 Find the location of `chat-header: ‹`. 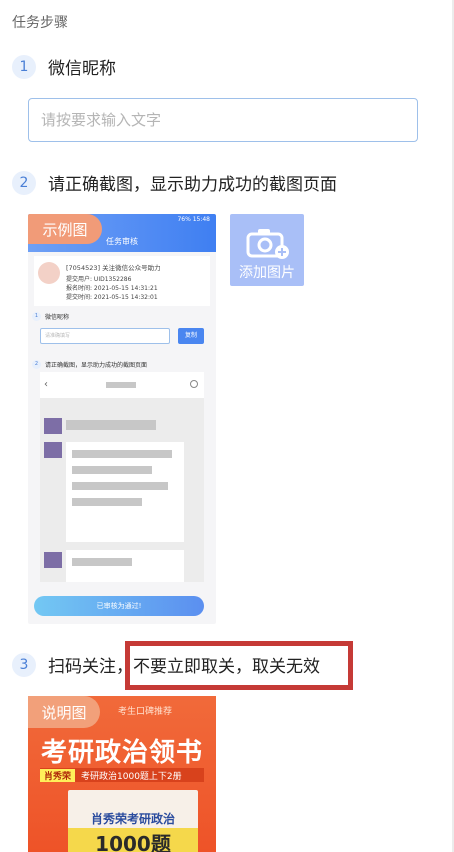

chat-header: ‹ is located at coordinates (122, 385).